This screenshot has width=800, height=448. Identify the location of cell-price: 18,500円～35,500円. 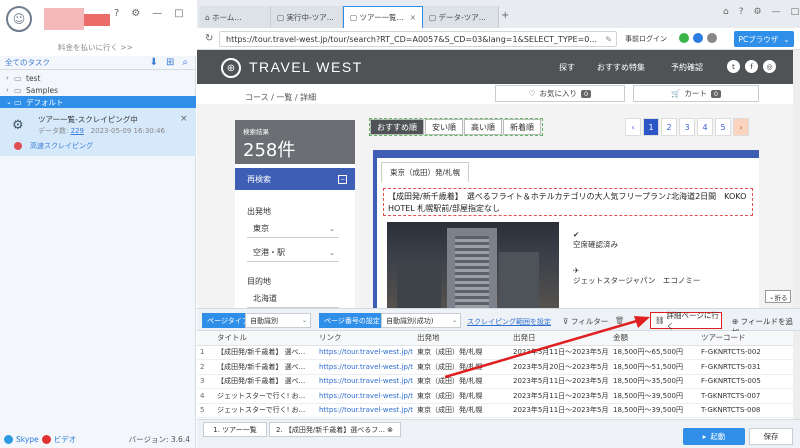
(653, 381).